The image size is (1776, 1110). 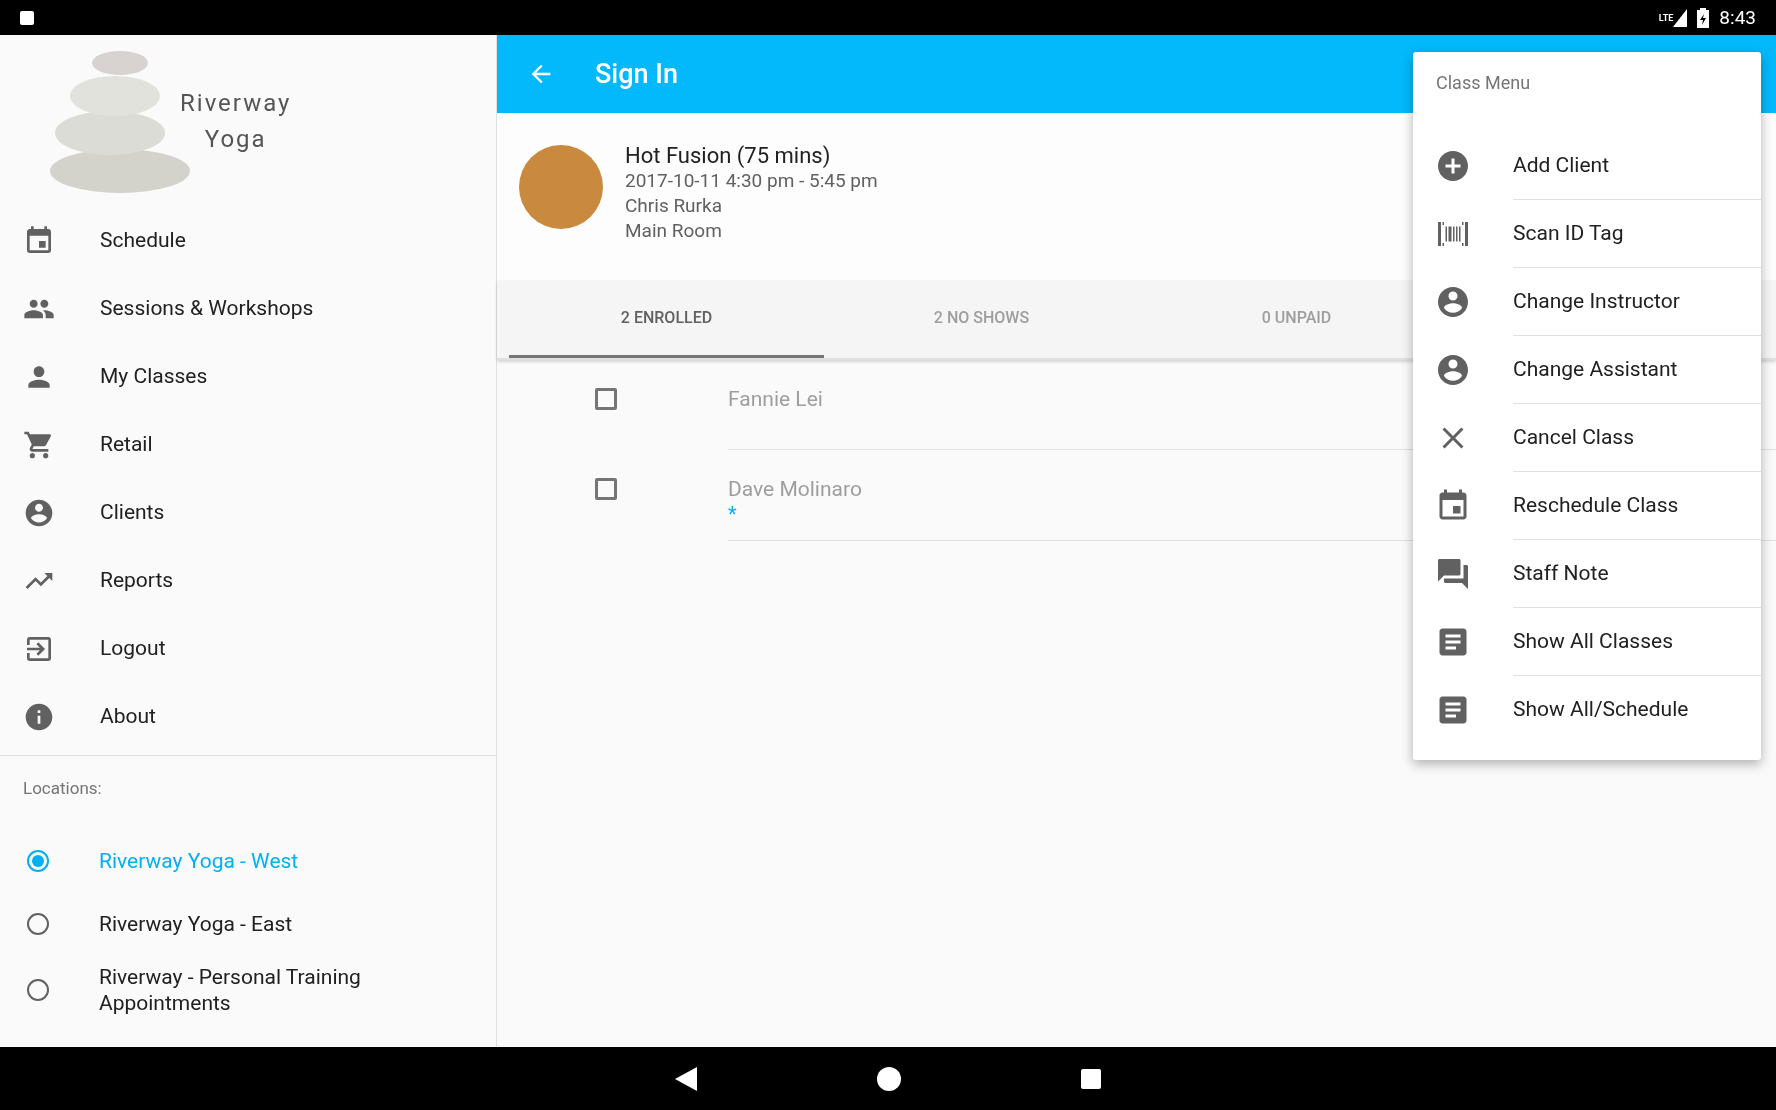 What do you see at coordinates (1703, 17) in the screenshot?
I see `battery-icon` at bounding box center [1703, 17].